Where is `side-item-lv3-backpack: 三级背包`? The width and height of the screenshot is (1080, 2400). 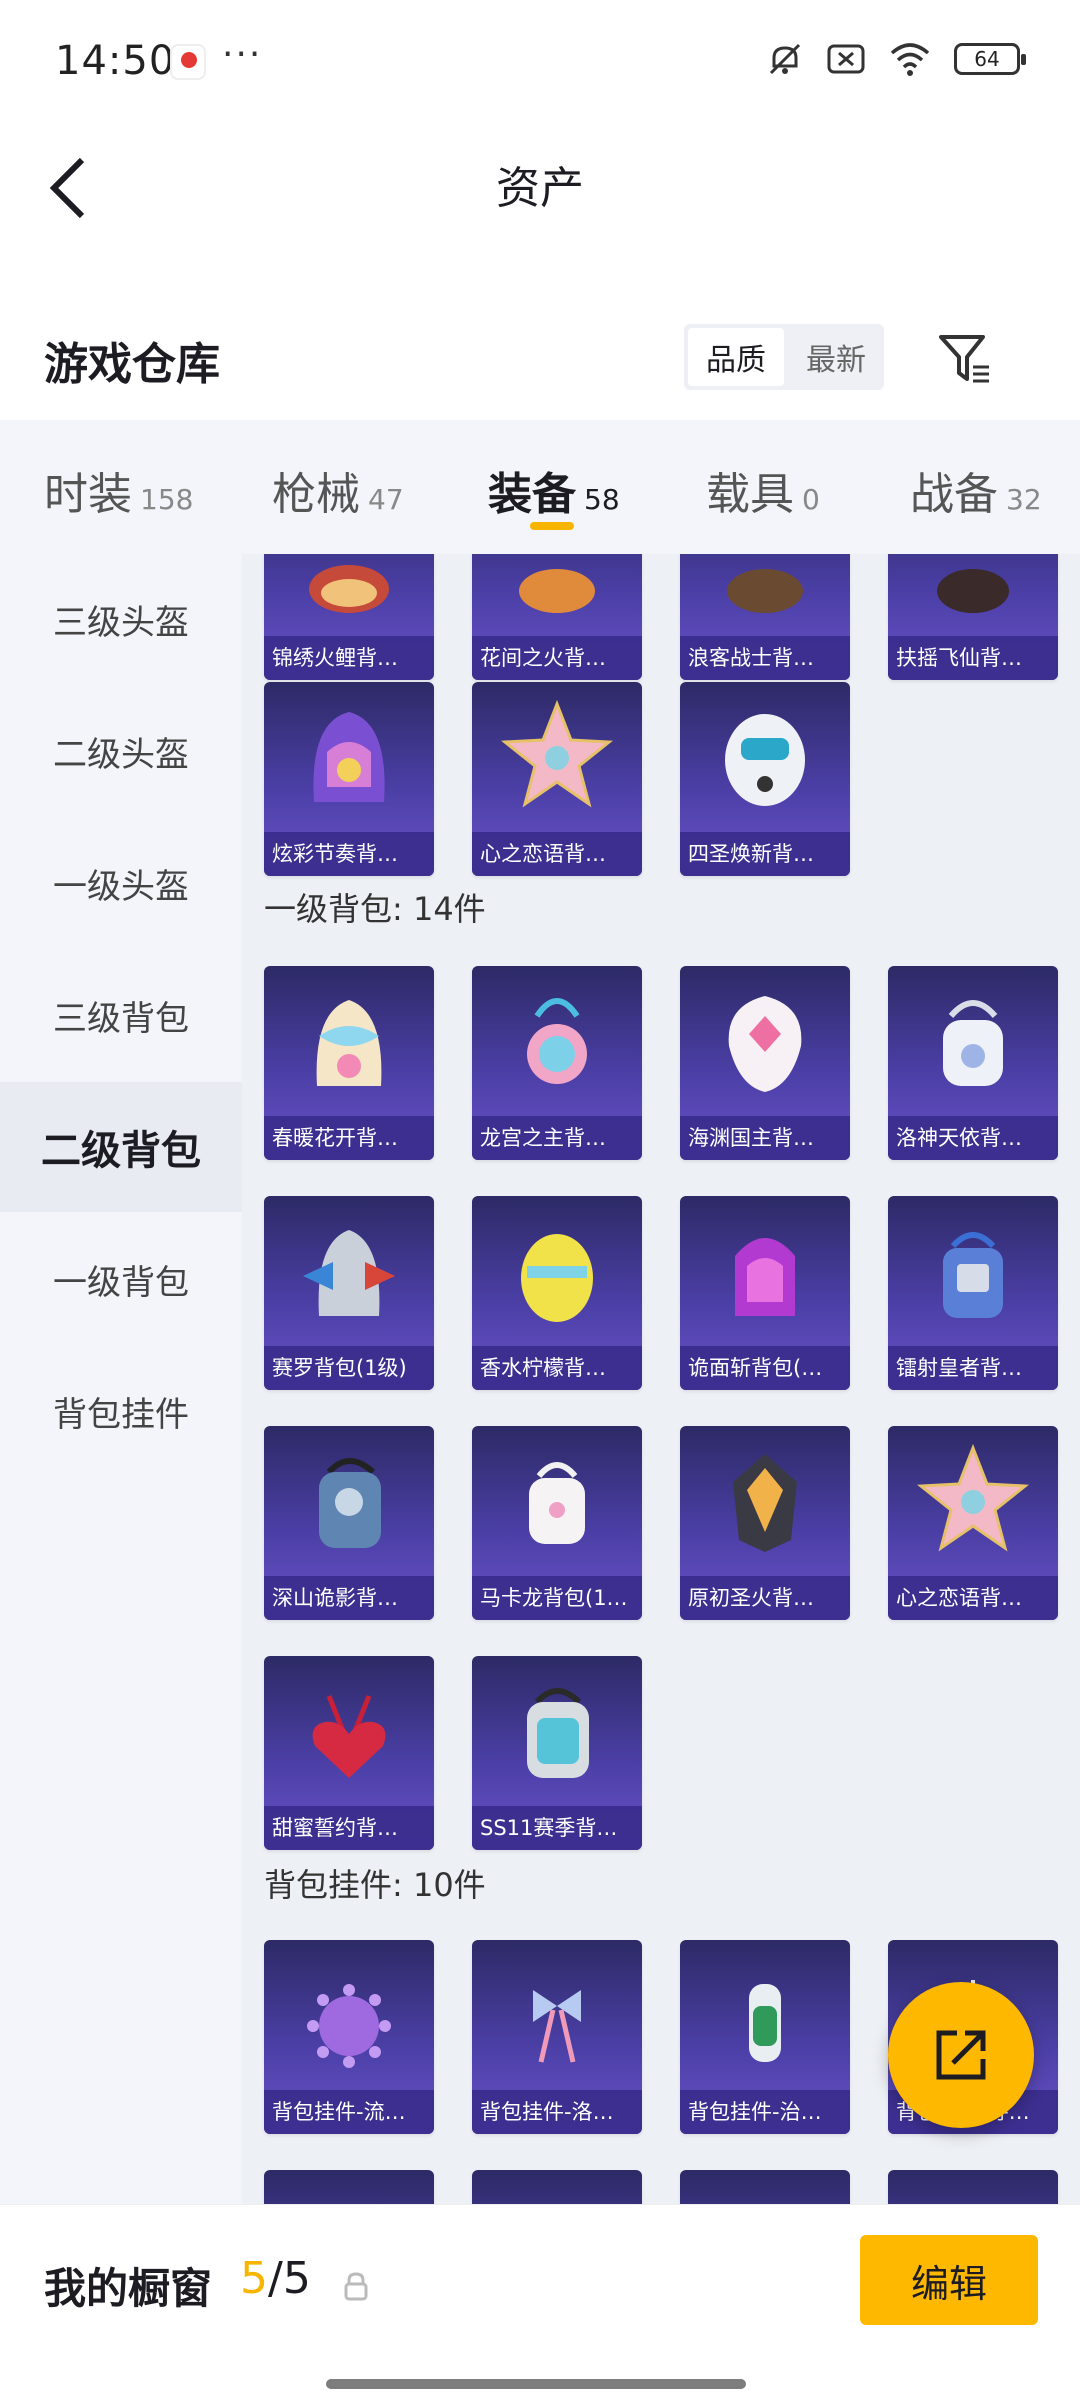
side-item-lv3-backpack: 三级背包 is located at coordinates (121, 1015).